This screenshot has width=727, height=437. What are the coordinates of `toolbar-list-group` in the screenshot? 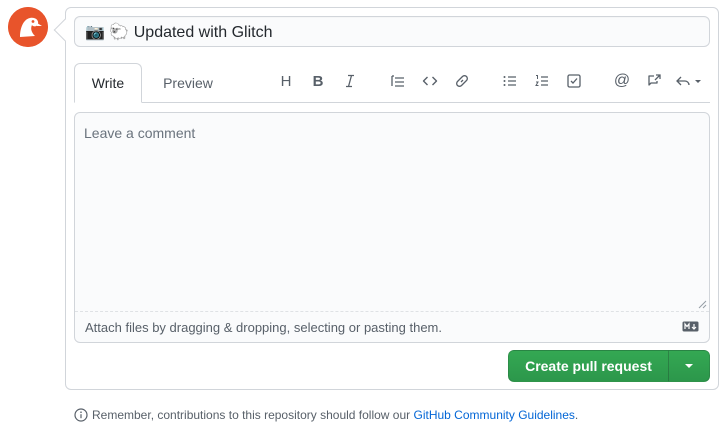 It's located at (542, 81).